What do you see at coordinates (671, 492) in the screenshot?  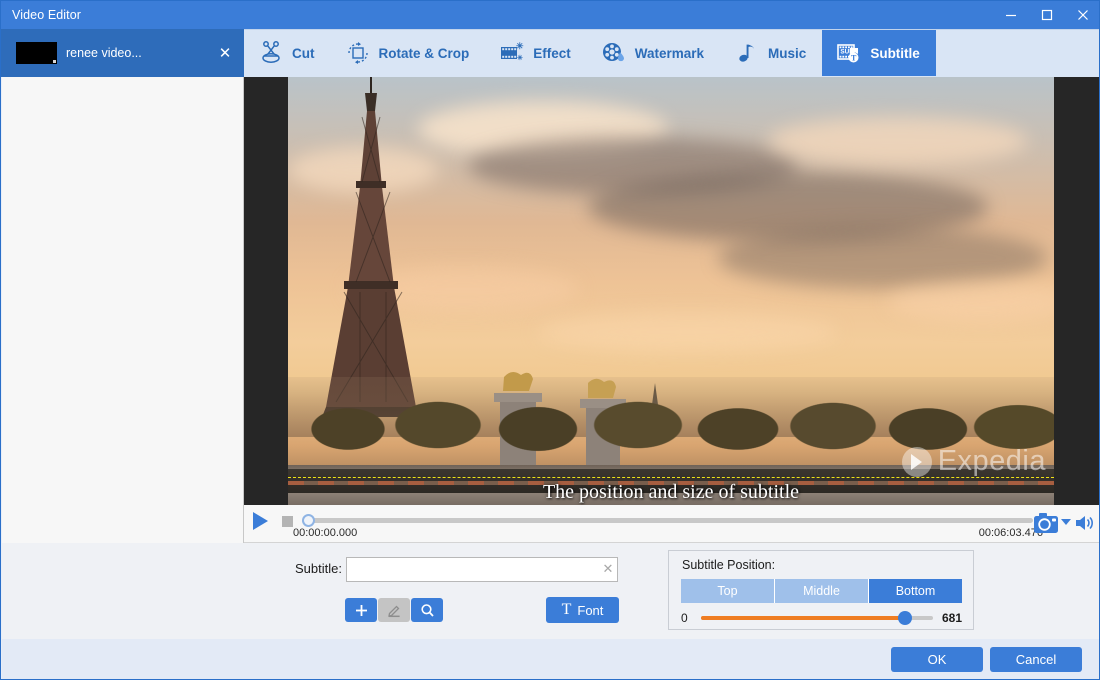 I see `subtitle-overlay-text: The position and size of subtitle` at bounding box center [671, 492].